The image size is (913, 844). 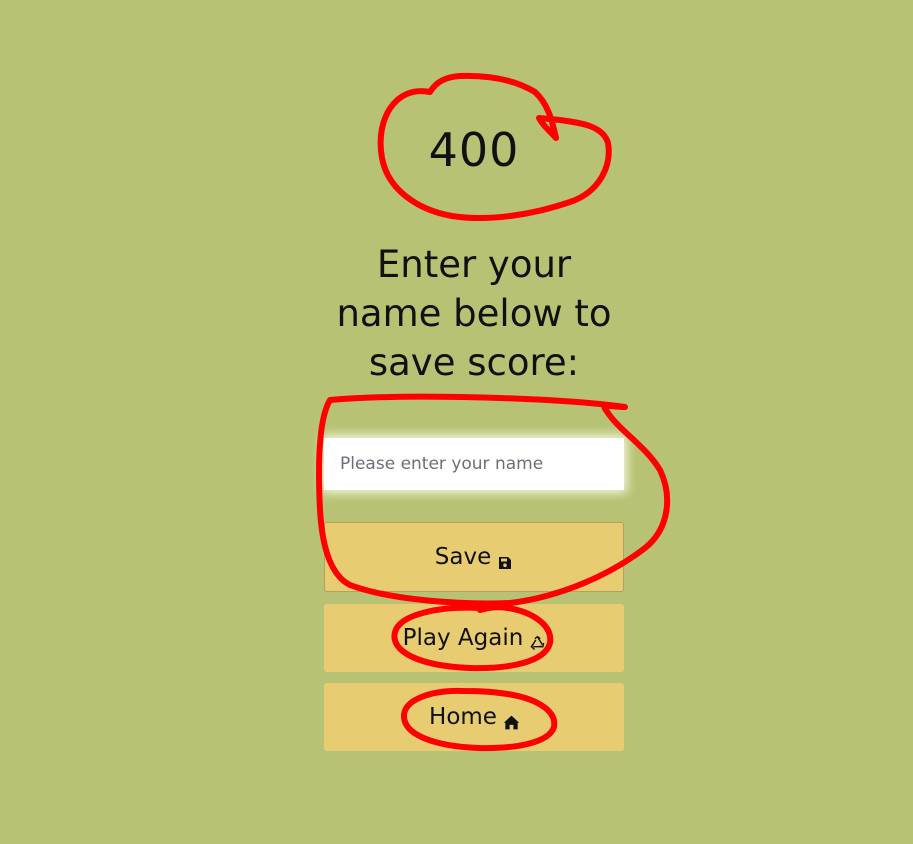 What do you see at coordinates (463, 638) in the screenshot?
I see `play-again-button-label: Play Again` at bounding box center [463, 638].